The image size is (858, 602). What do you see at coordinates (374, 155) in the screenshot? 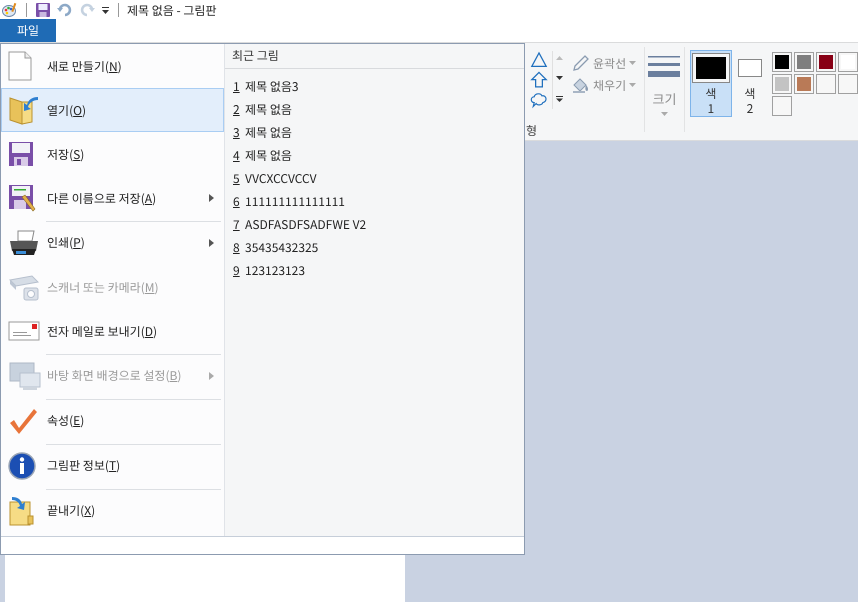
I see `recent-file-item: 4 제목 없음` at bounding box center [374, 155].